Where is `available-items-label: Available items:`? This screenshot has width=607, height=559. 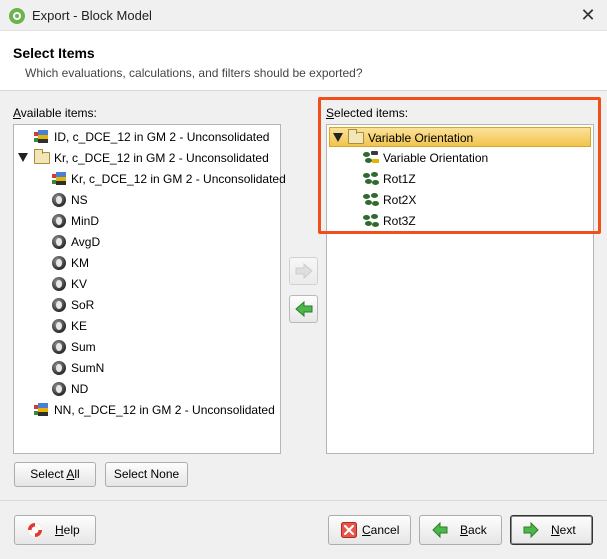 available-items-label: Available items: is located at coordinates (55, 113).